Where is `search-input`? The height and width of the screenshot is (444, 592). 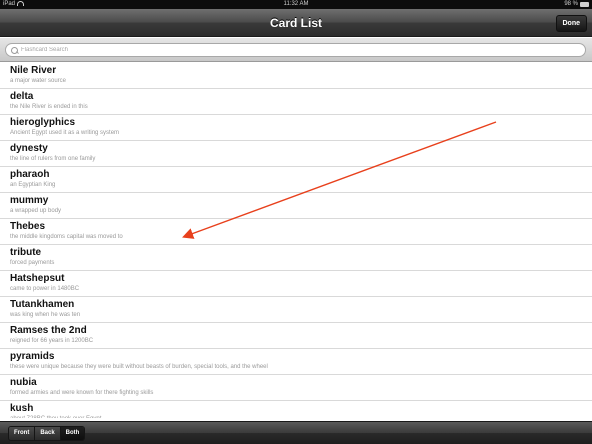 search-input is located at coordinates (271, 50).